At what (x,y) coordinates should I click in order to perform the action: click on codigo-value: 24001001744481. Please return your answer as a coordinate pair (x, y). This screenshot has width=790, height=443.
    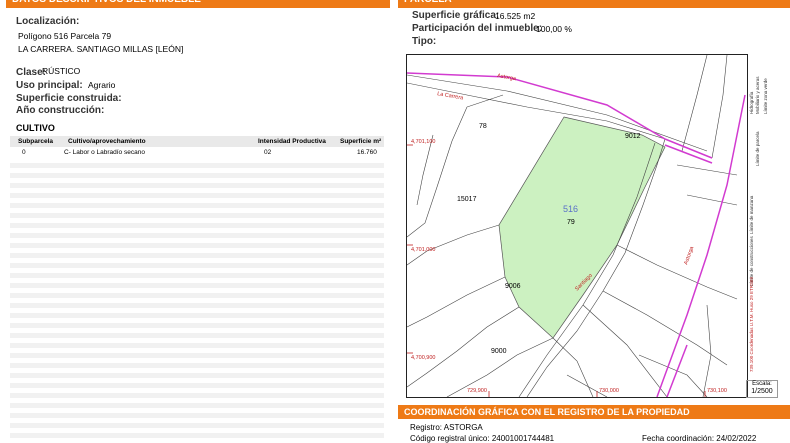
    Looking at the image, I should click on (523, 438).